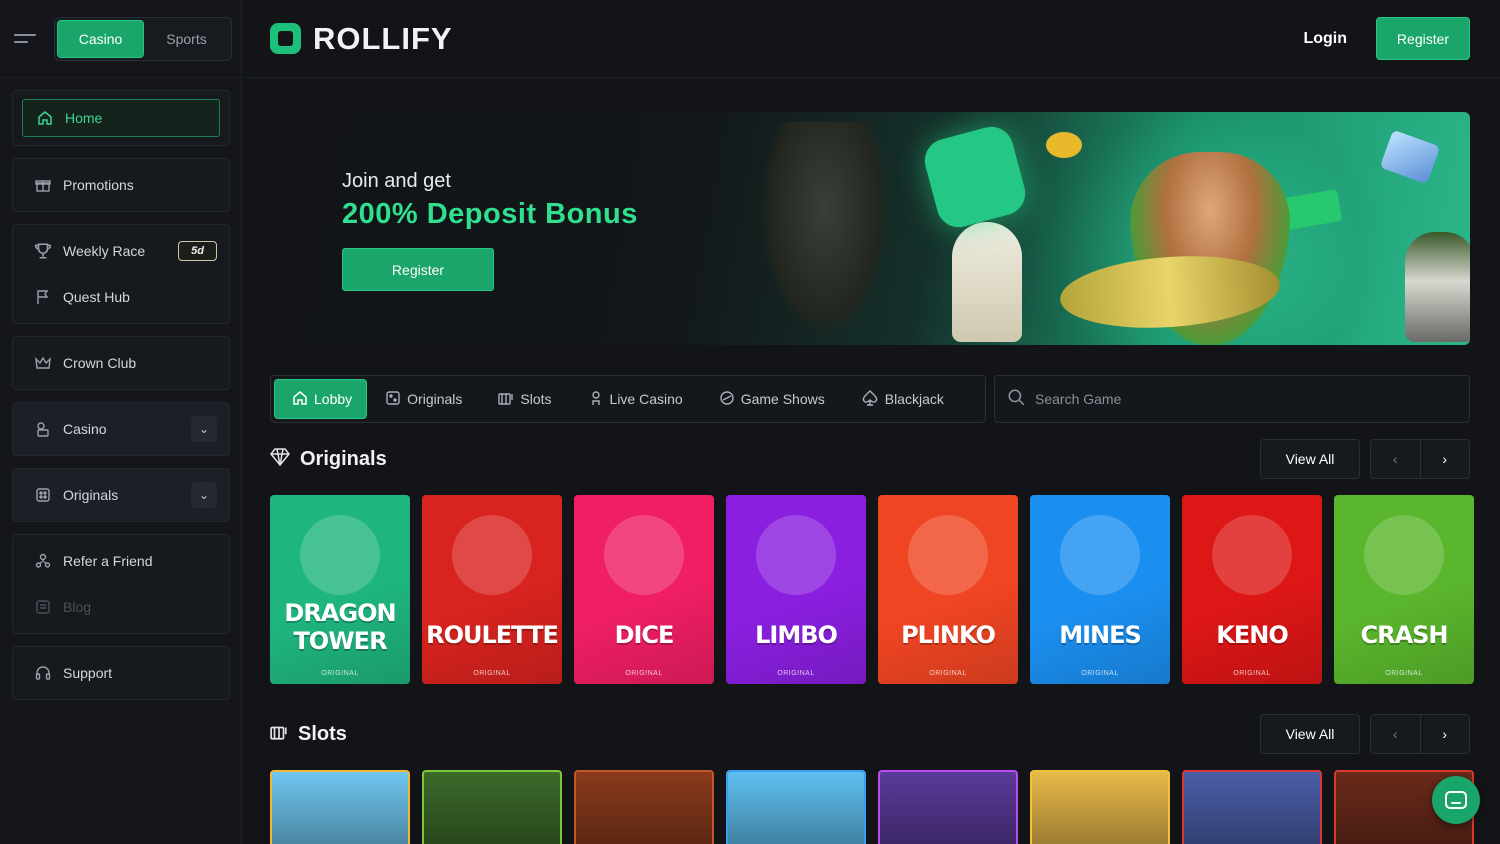 The image size is (1500, 844). What do you see at coordinates (121, 363) in the screenshot?
I see `sidebar-item-crown-club: Crown Club` at bounding box center [121, 363].